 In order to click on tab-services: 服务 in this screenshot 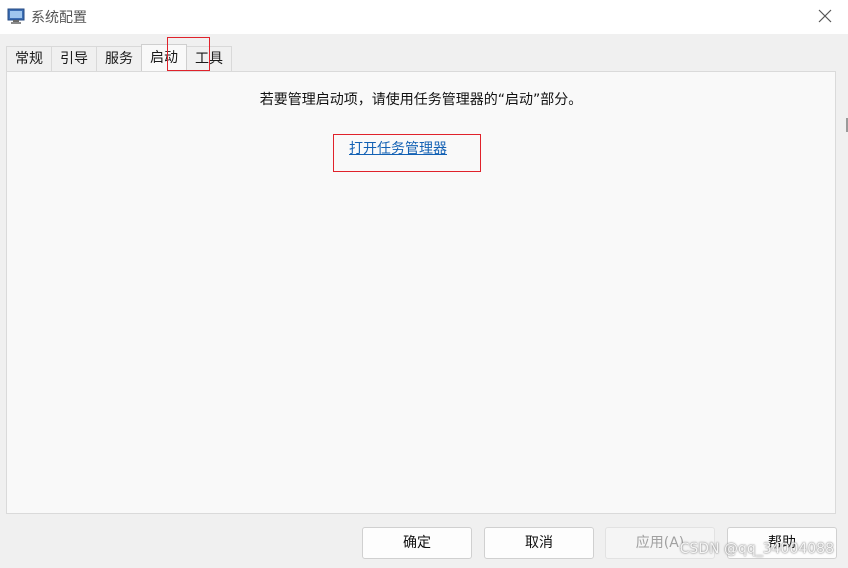, I will do `click(119, 58)`.